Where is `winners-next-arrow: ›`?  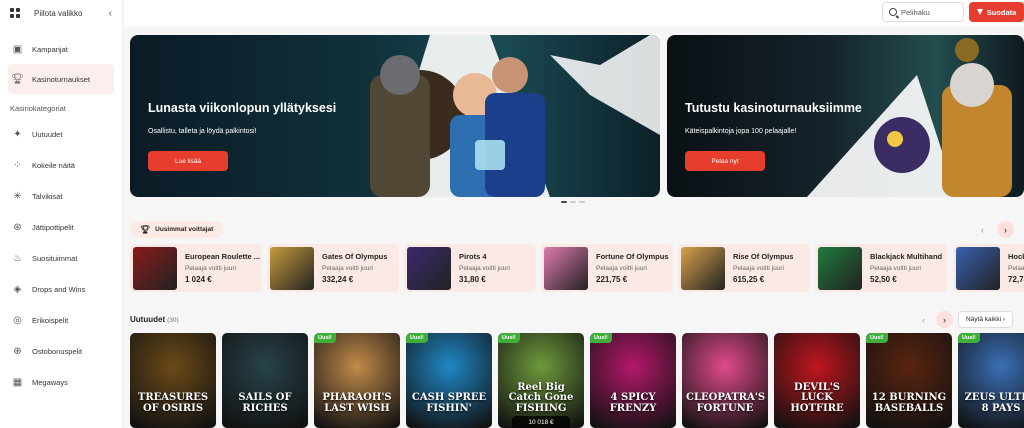 winners-next-arrow: › is located at coordinates (1005, 229).